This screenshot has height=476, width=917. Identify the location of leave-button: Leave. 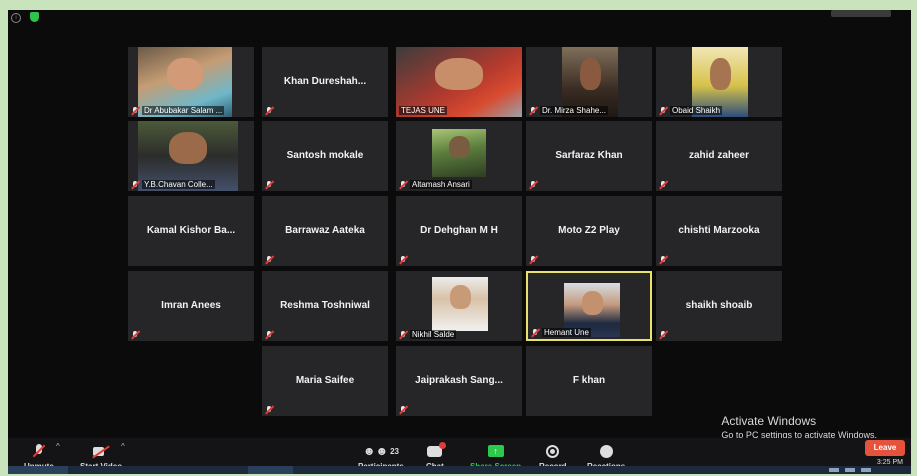
(885, 448).